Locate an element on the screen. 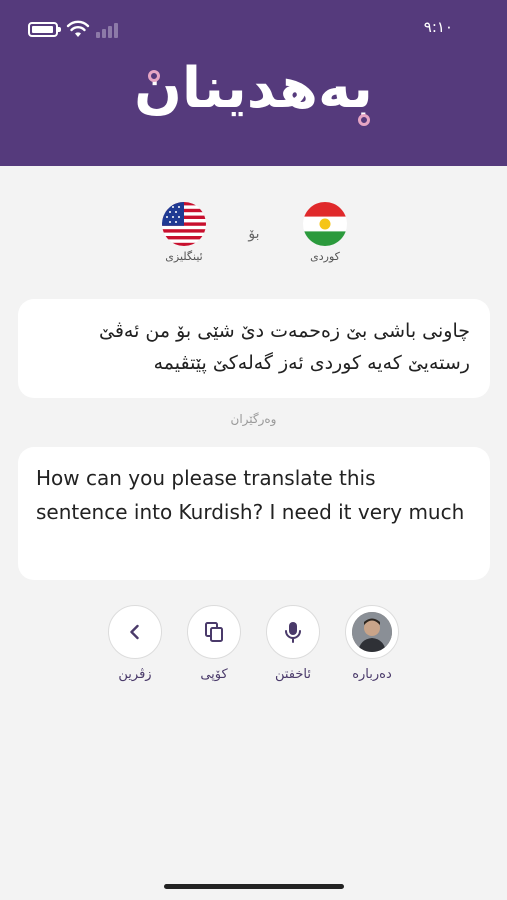 This screenshot has width=507, height=900. microphone-icon is located at coordinates (293, 632).